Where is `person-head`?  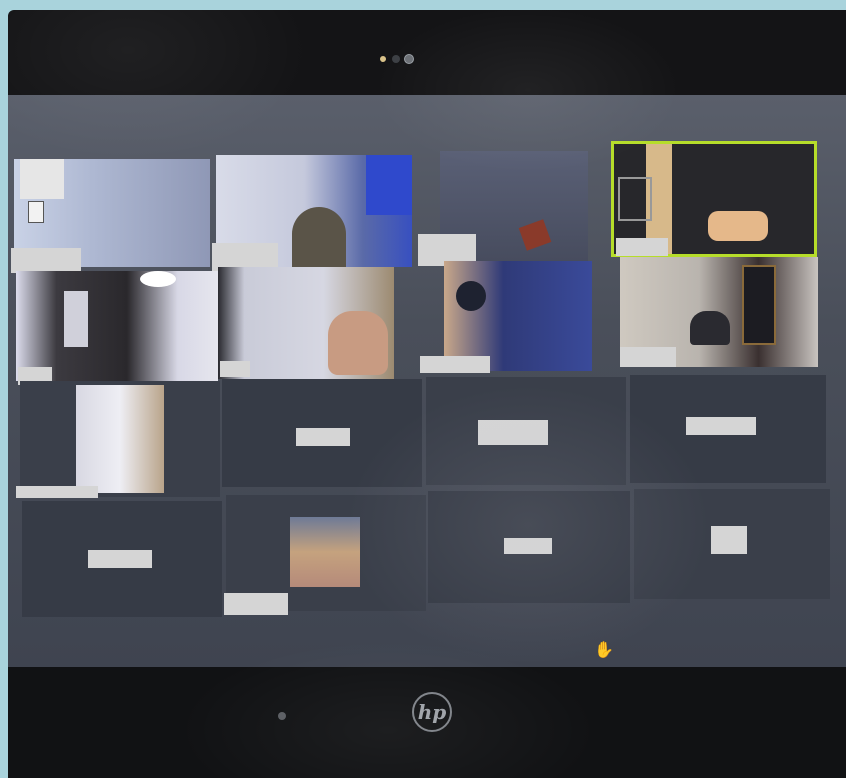 person-head is located at coordinates (471, 296).